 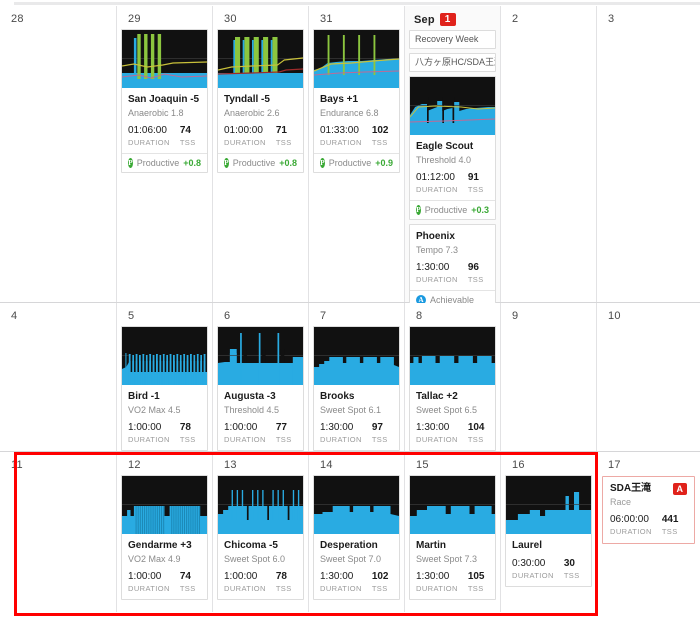 I want to click on race-subtitle: Race, so click(x=621, y=502).